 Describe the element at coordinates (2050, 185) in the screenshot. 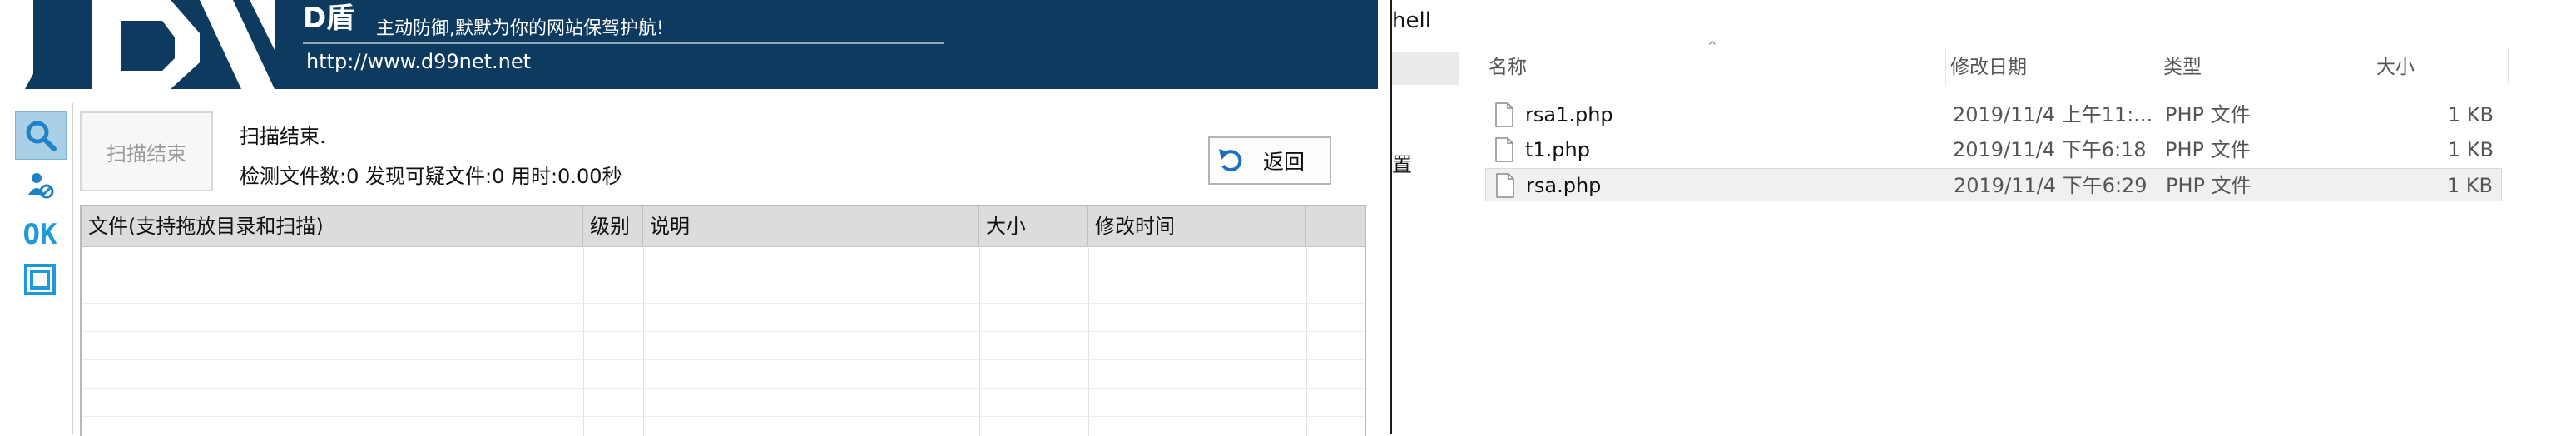

I see `file-date: 2019/11/4 下午6:29` at that location.